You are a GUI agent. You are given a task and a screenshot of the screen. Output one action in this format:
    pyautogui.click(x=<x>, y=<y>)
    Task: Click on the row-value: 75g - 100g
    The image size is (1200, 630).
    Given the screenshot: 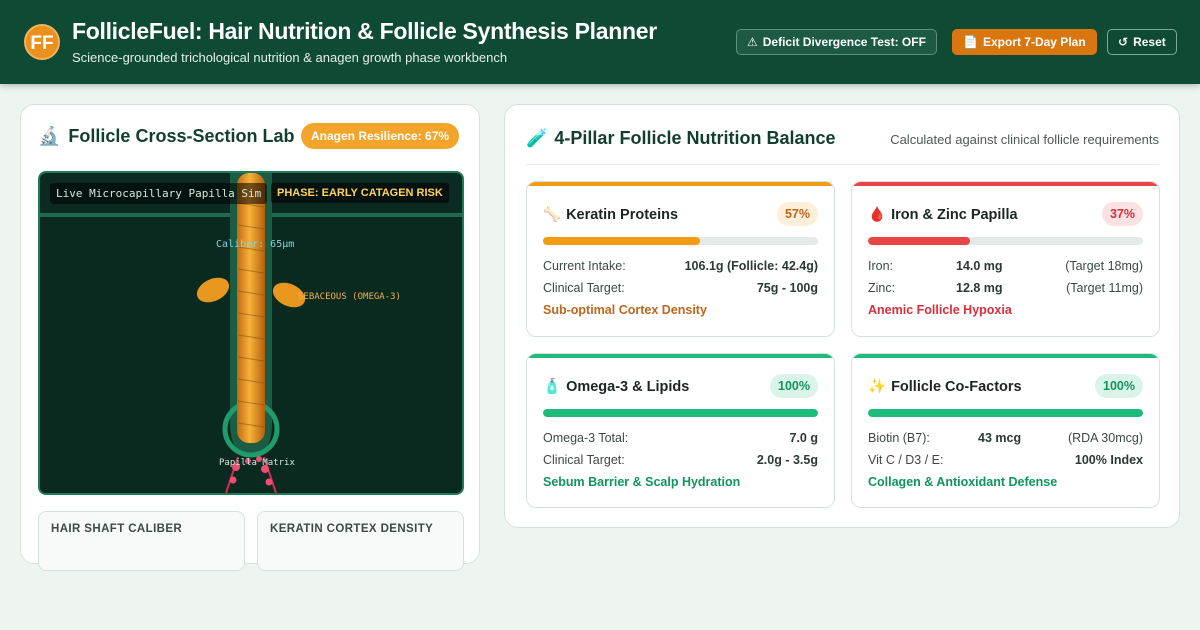 What is the action you would take?
    pyautogui.click(x=787, y=288)
    